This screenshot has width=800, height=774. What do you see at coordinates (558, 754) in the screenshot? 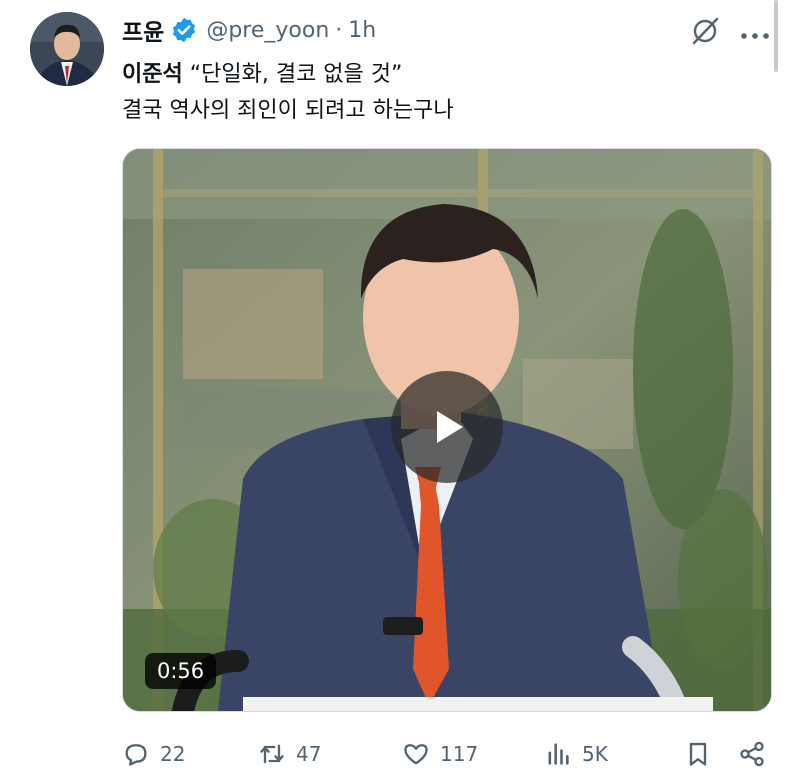
I see `views-icon` at bounding box center [558, 754].